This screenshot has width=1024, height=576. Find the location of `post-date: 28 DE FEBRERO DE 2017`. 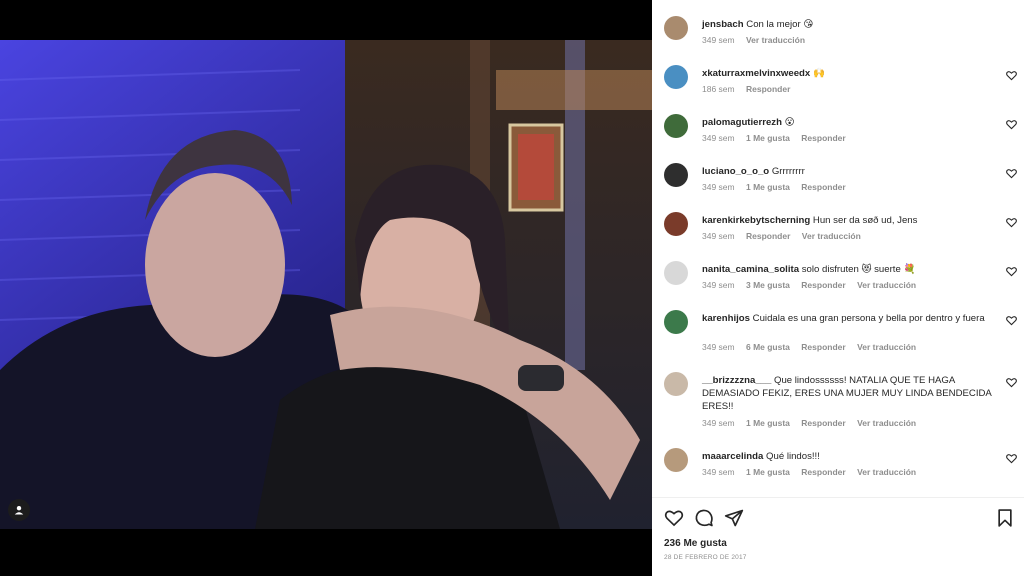

post-date: 28 DE FEBRERO DE 2017 is located at coordinates (705, 557).